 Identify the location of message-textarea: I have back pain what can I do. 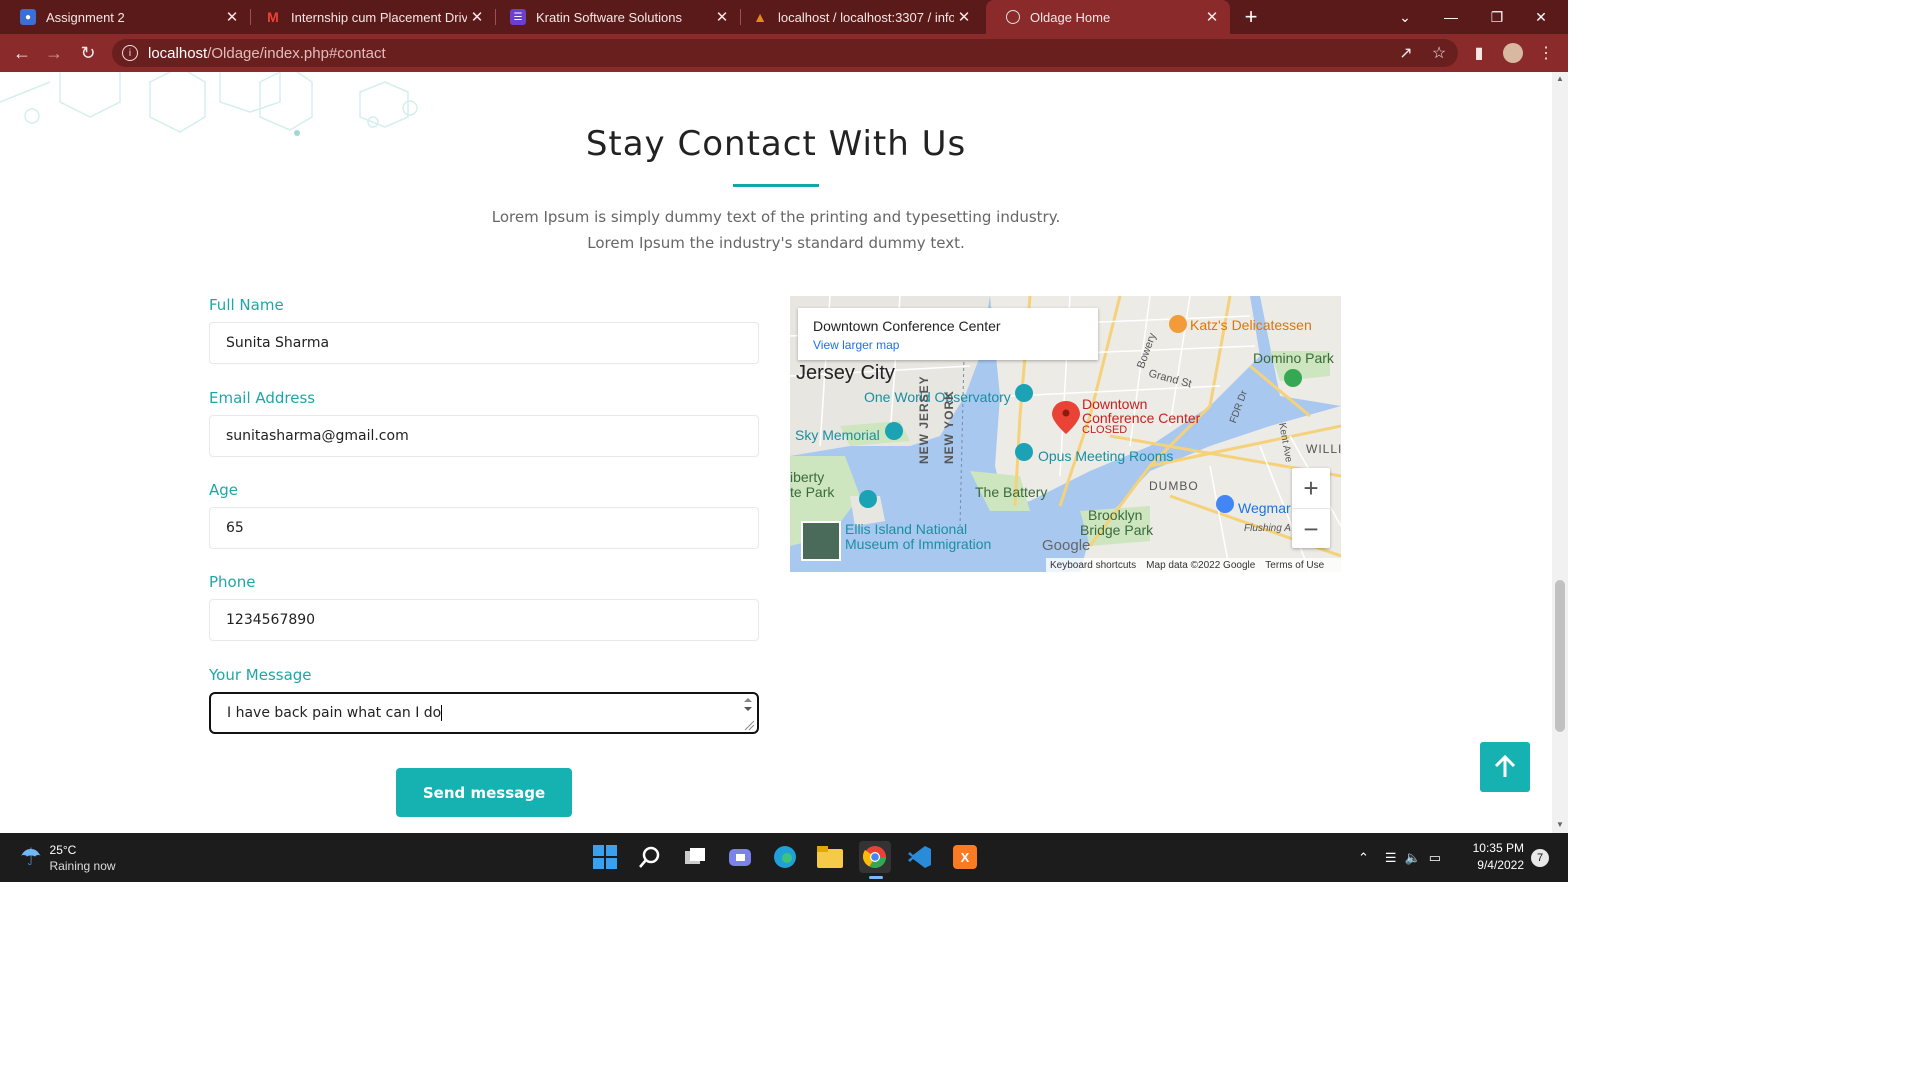
(484, 713).